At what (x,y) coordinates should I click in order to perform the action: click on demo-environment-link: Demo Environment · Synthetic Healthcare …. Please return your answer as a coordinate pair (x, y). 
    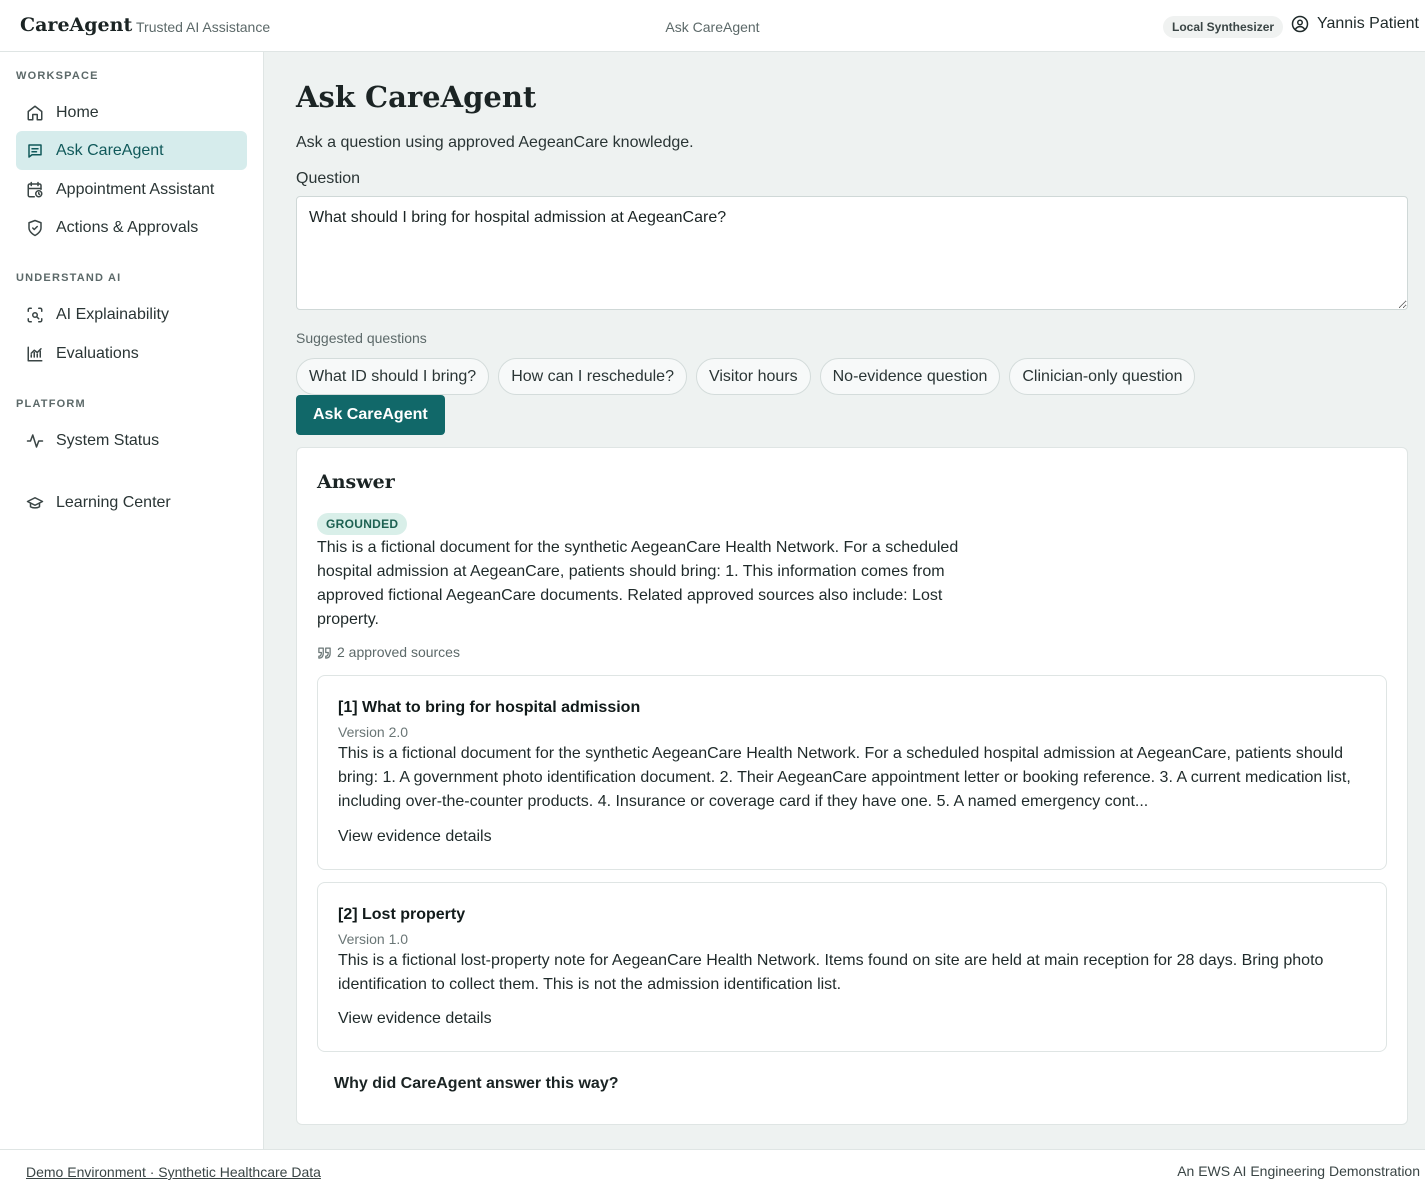
    Looking at the image, I should click on (173, 1172).